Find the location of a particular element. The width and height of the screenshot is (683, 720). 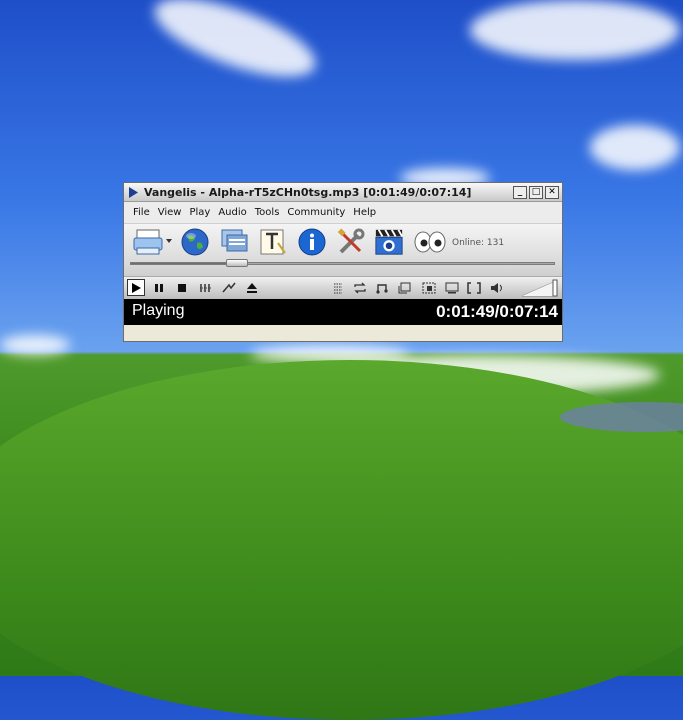

toolbar: Online: 131 is located at coordinates (343, 250).